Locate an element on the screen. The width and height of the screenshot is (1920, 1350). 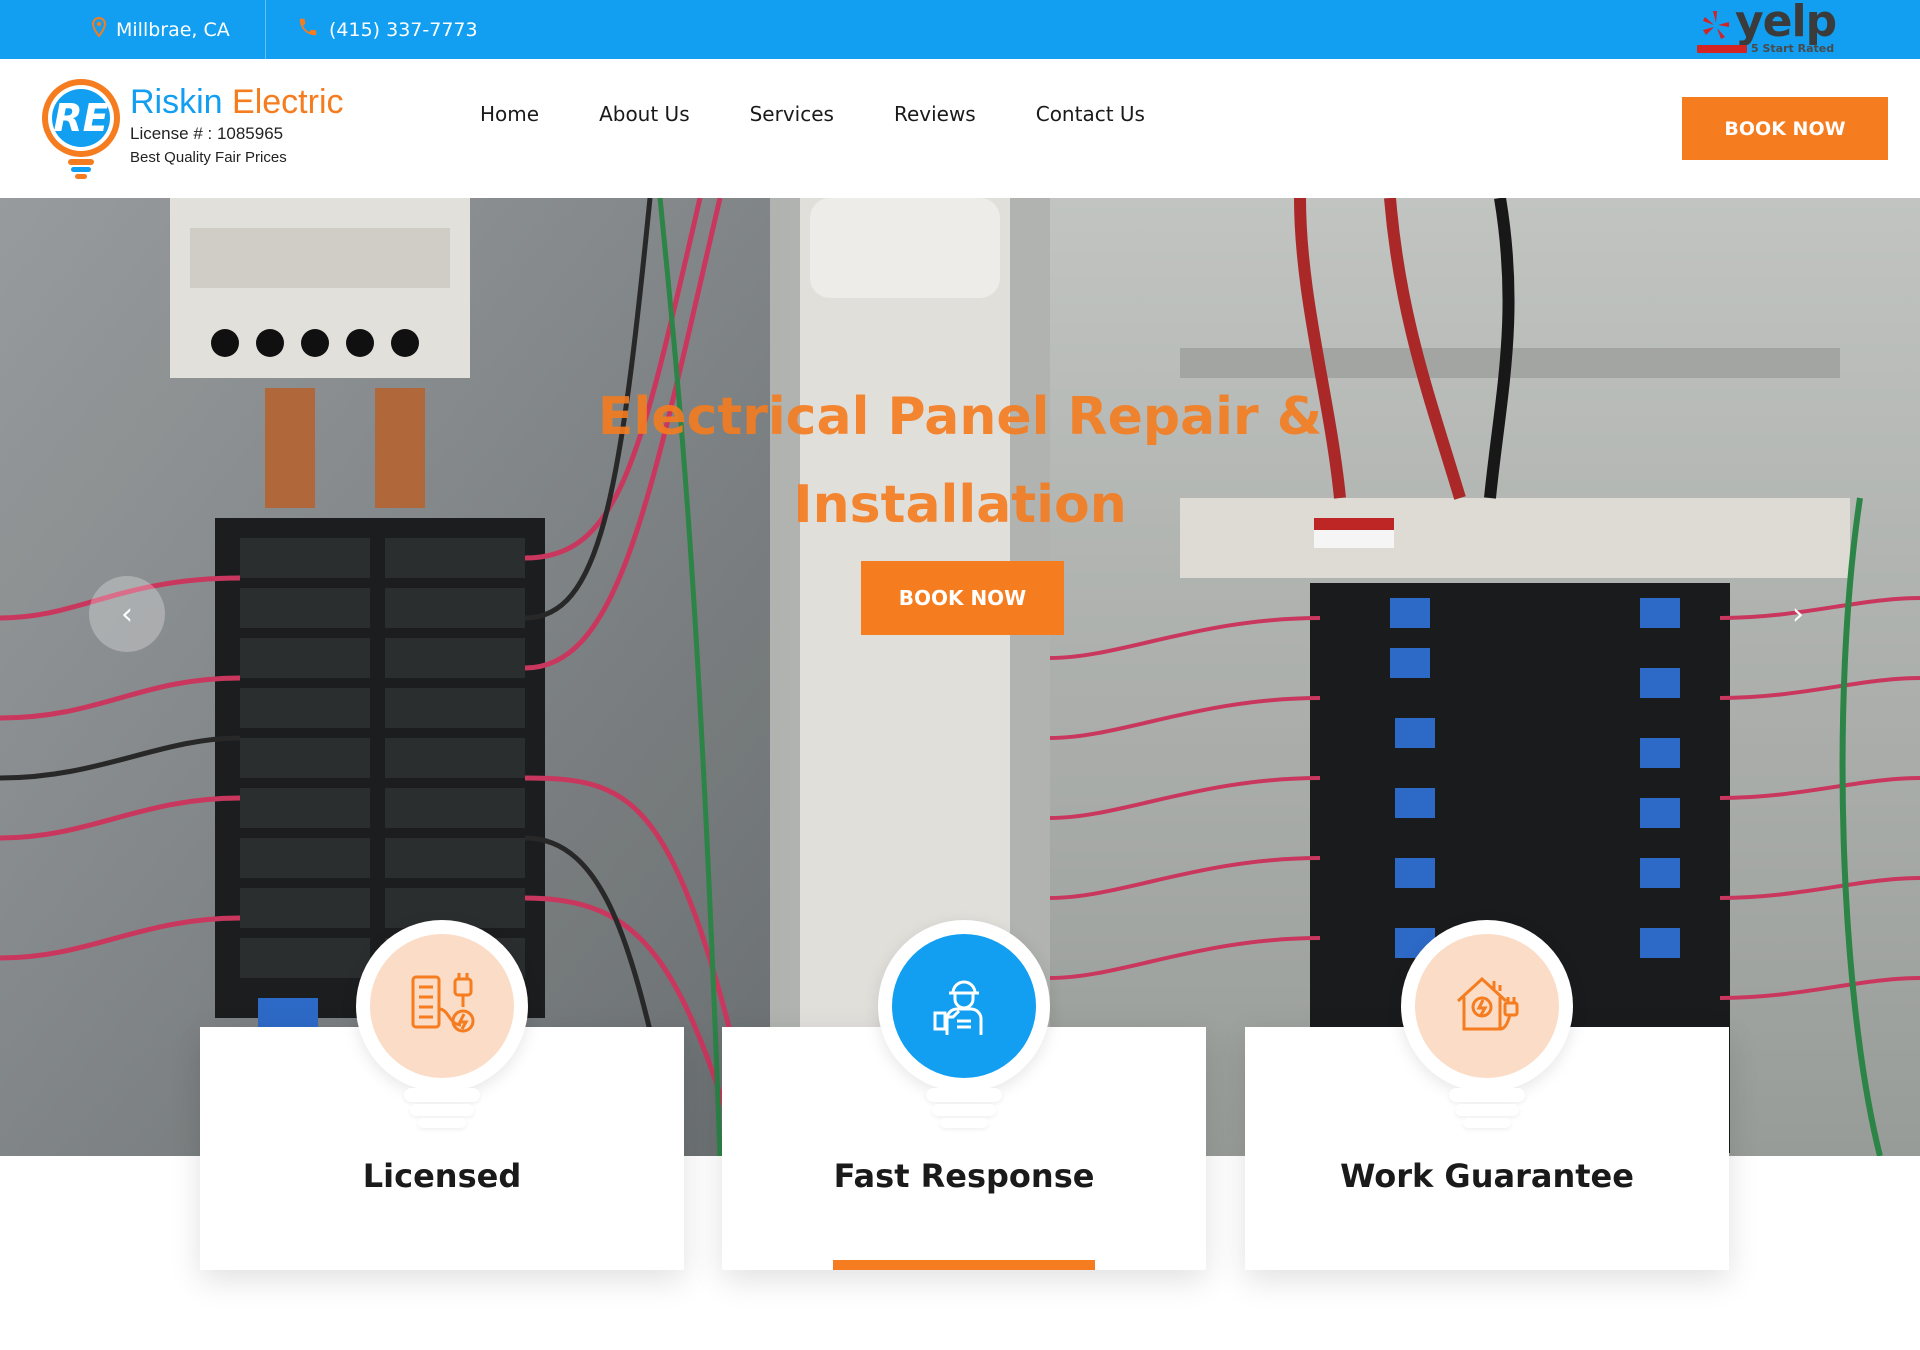
yelp-burst-icon is located at coordinates (1716, 25).